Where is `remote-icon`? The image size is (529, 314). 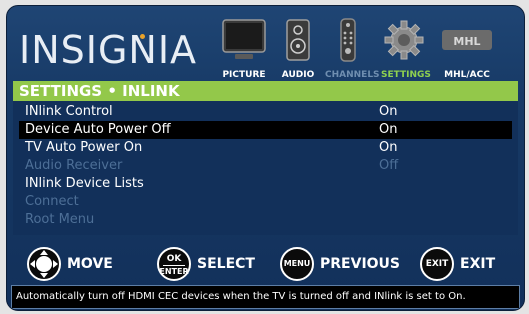 remote-icon is located at coordinates (348, 40).